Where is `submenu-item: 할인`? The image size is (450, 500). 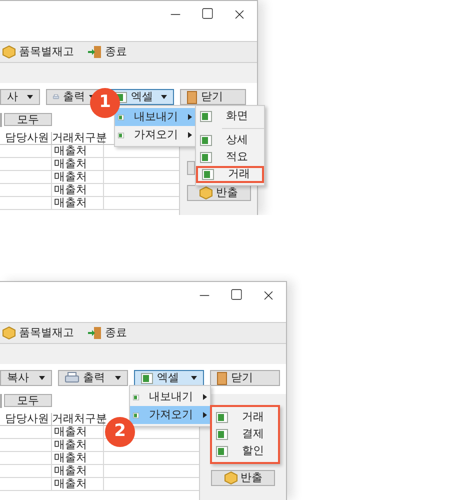
submenu-item: 할인 is located at coordinates (245, 451).